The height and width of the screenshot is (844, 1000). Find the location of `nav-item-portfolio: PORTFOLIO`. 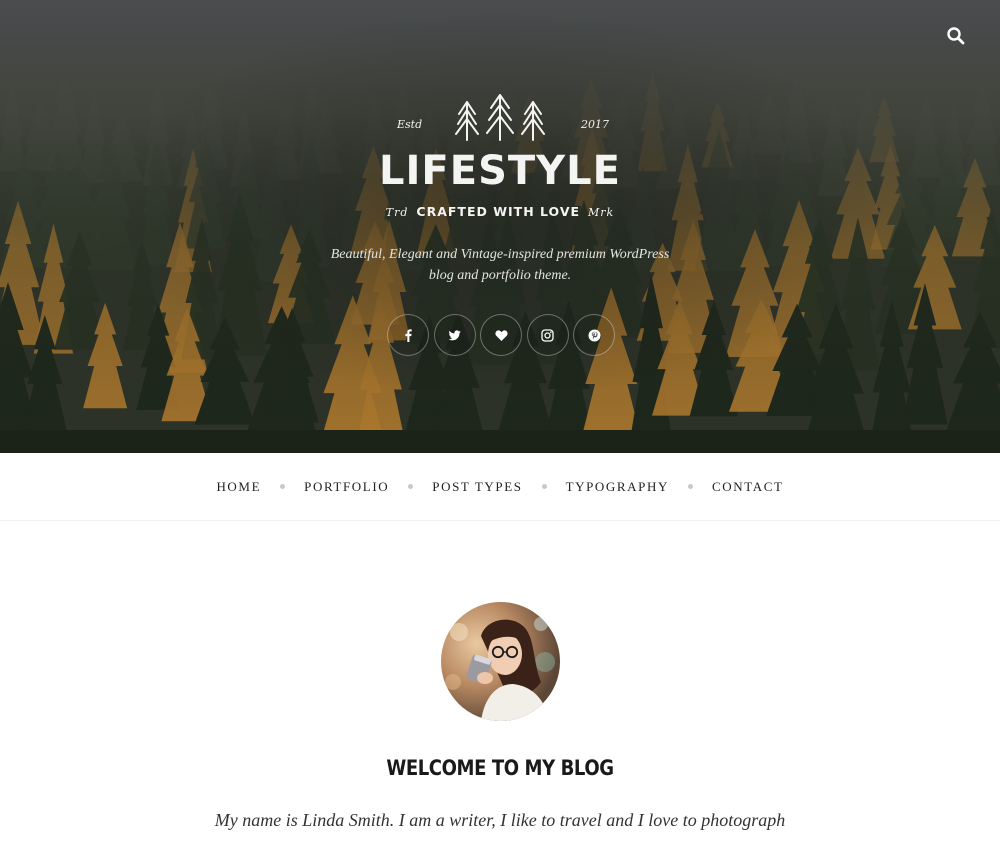

nav-item-portfolio: PORTFOLIO is located at coordinates (346, 487).